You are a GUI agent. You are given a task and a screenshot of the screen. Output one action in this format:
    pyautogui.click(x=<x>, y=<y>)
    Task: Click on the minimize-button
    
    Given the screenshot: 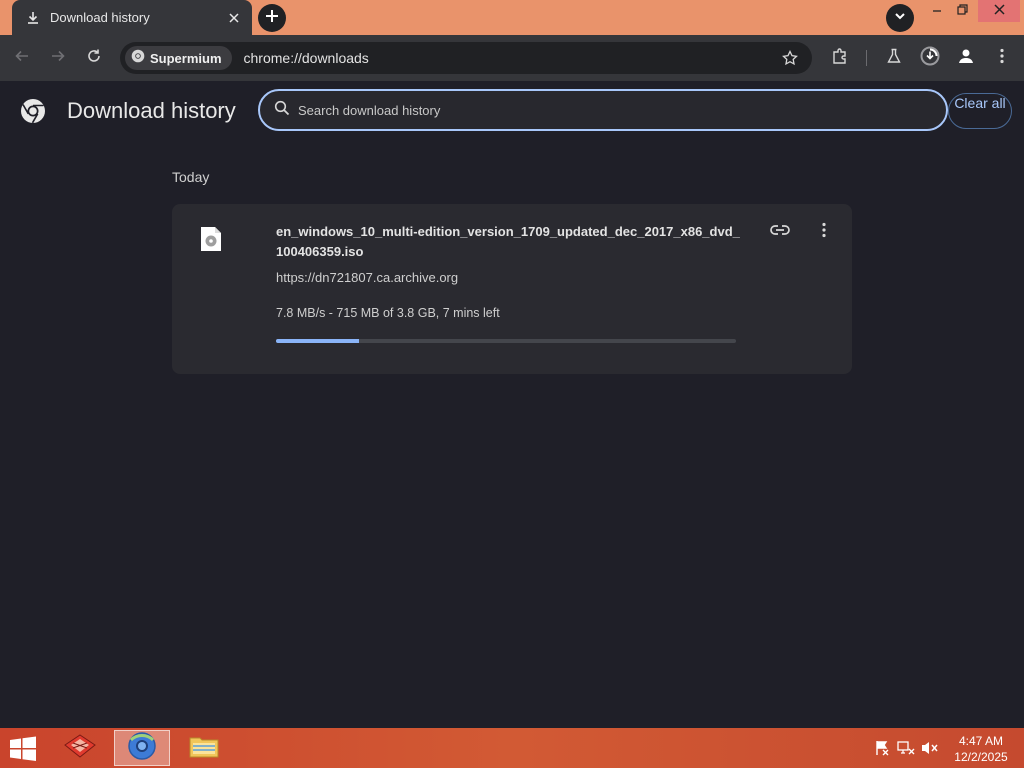 What is the action you would take?
    pyautogui.click(x=937, y=11)
    